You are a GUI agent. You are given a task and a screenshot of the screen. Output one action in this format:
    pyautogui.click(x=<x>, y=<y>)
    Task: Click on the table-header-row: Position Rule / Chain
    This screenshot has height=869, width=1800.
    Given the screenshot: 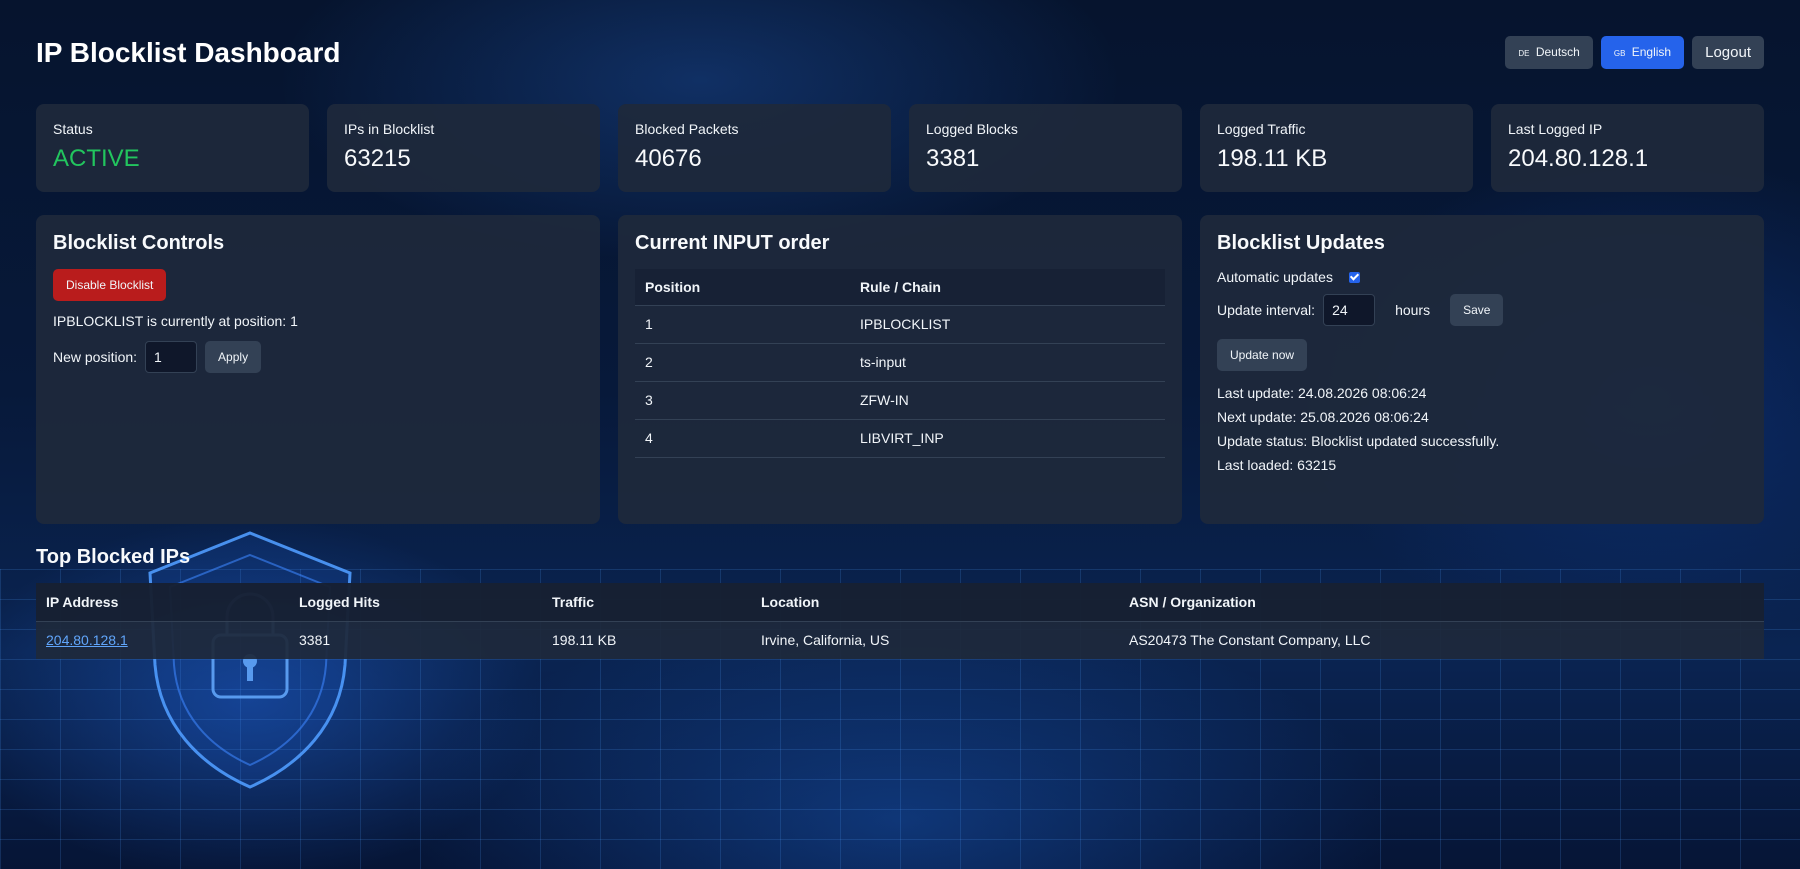 What is the action you would take?
    pyautogui.click(x=900, y=287)
    